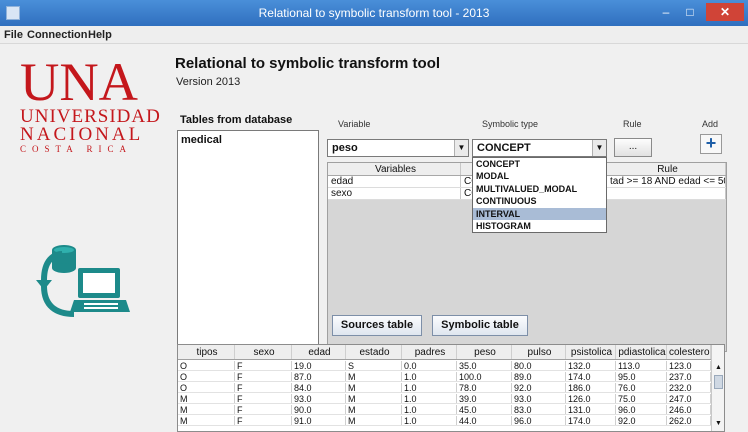  Describe the element at coordinates (689, 376) in the screenshot. I see `table-cell: 237.0` at that location.